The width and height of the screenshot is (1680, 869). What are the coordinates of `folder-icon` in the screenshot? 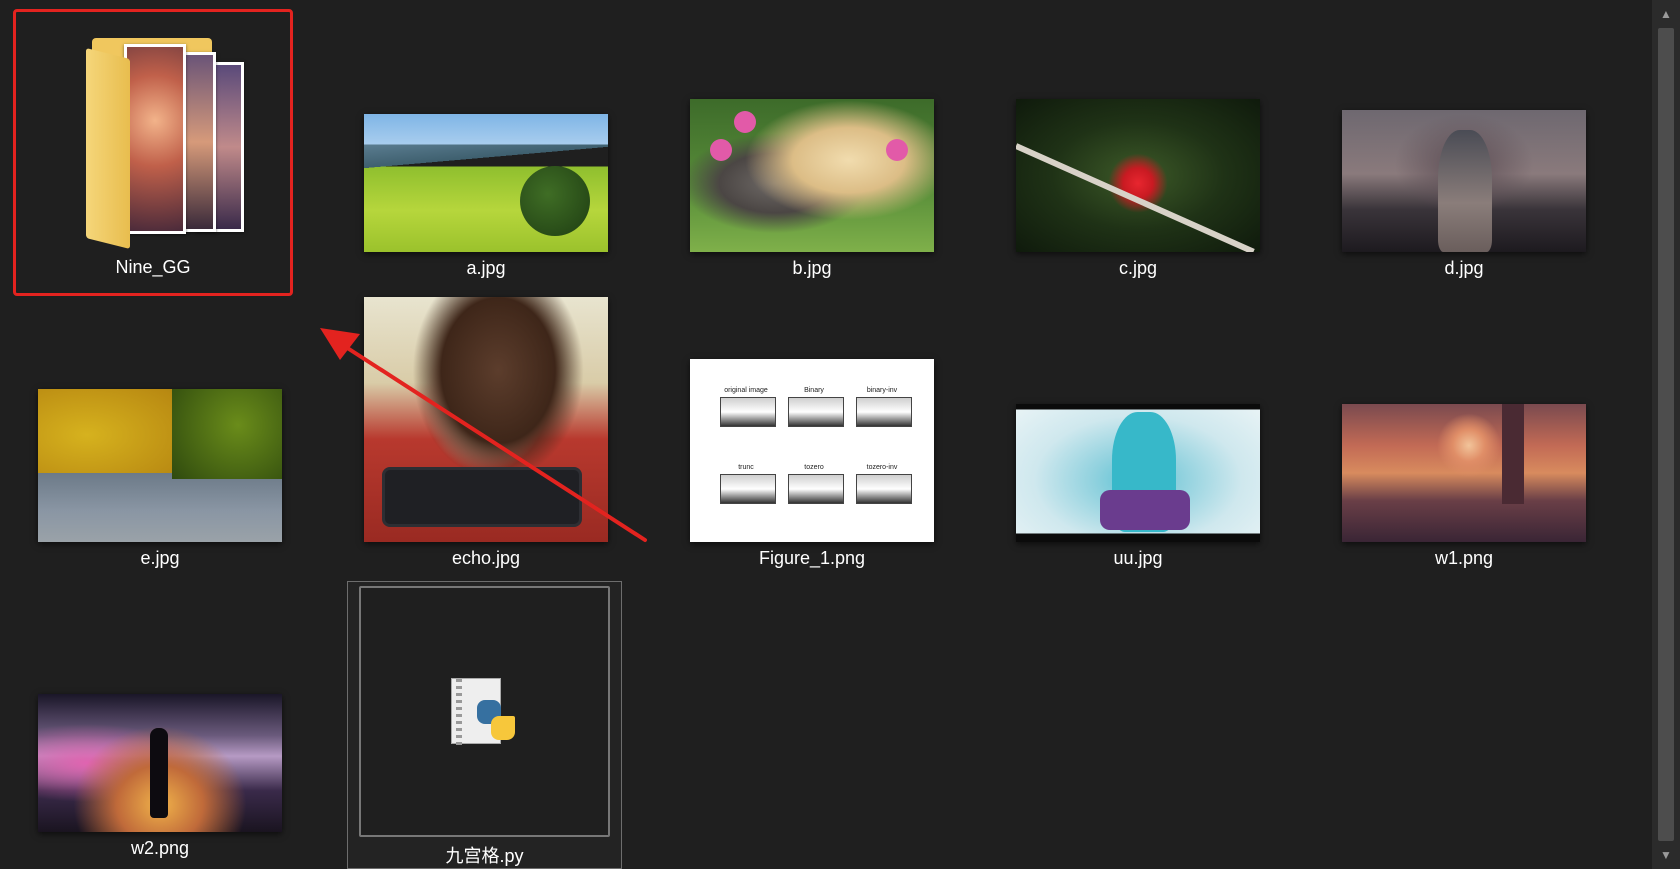 It's located at (166, 140).